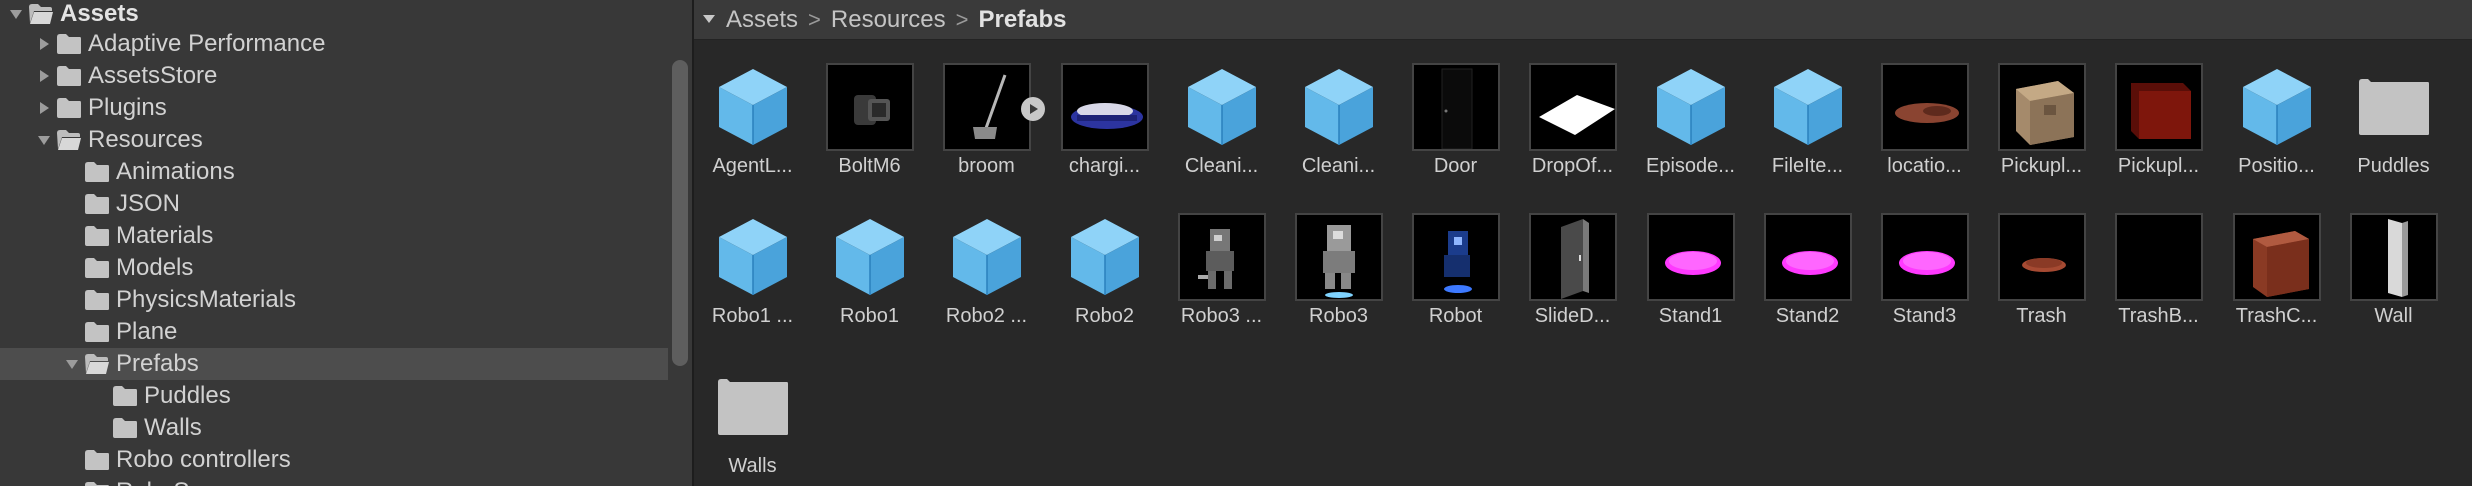 The image size is (2472, 486). I want to click on asset-item-label: Walls, so click(752, 466).